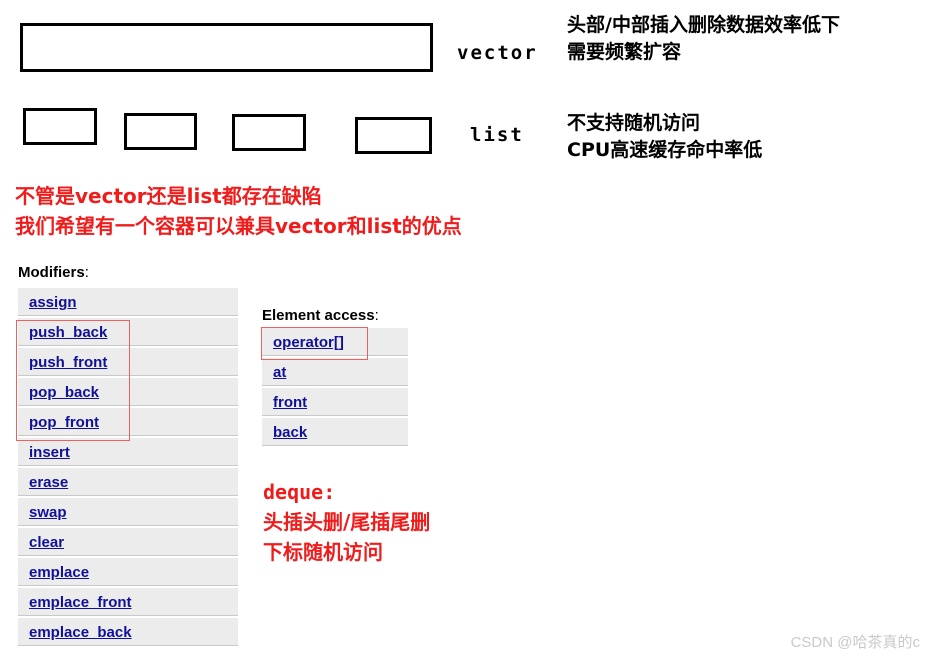 The height and width of the screenshot is (664, 932). I want to click on list-item: pop_front, so click(128, 423).